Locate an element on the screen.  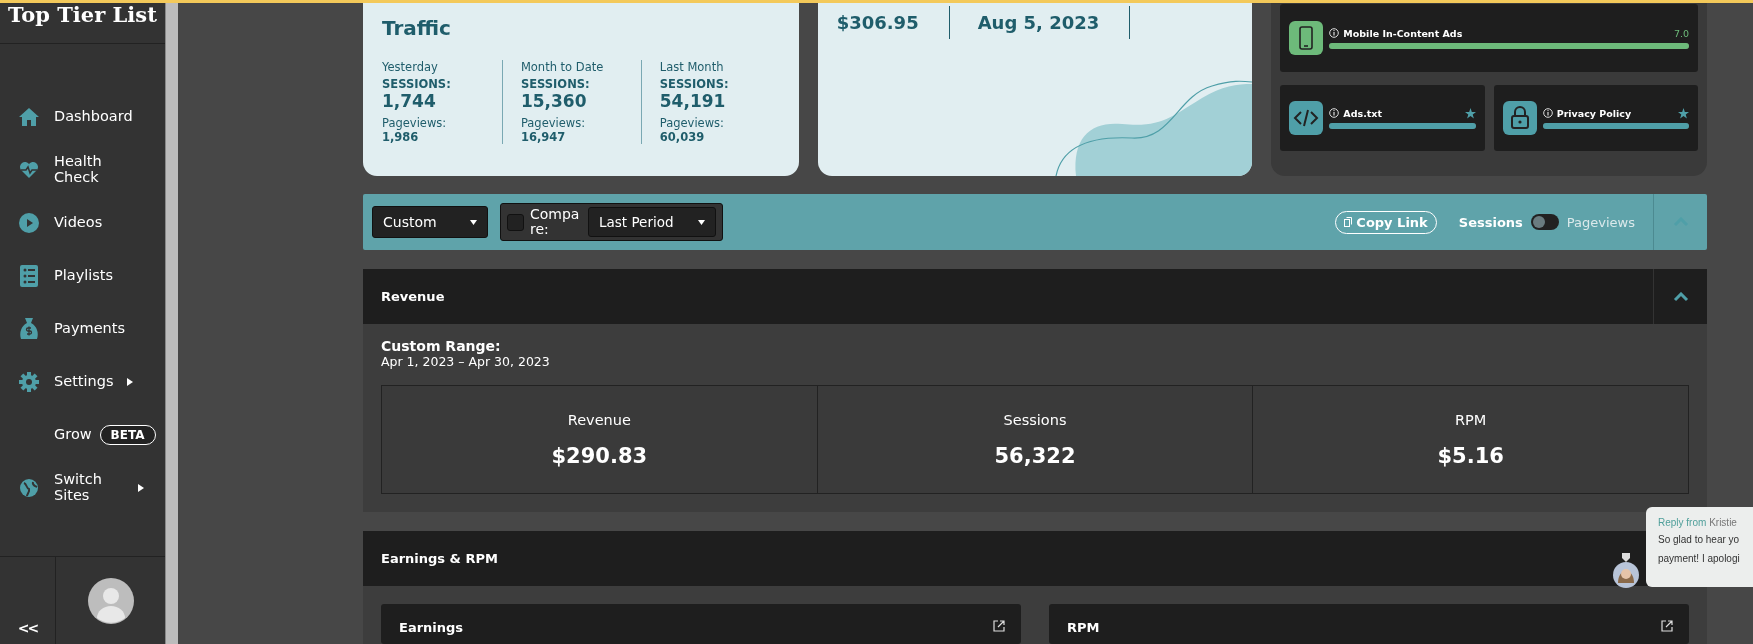
sidebar-item: Grow BETA is located at coordinates (82, 434).